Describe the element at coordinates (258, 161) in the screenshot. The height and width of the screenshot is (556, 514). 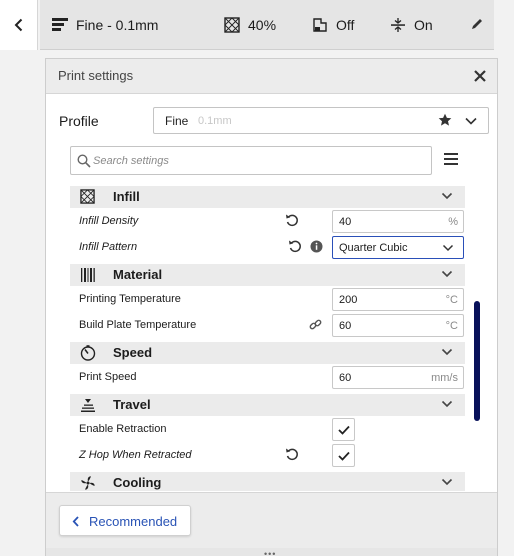
I see `search-input` at that location.